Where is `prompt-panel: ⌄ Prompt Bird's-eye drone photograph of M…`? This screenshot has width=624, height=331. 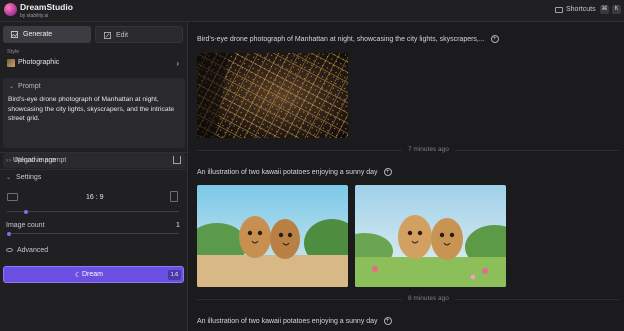
prompt-panel: ⌄ Prompt Bird's-eye drone photograph of M… is located at coordinates (94, 113).